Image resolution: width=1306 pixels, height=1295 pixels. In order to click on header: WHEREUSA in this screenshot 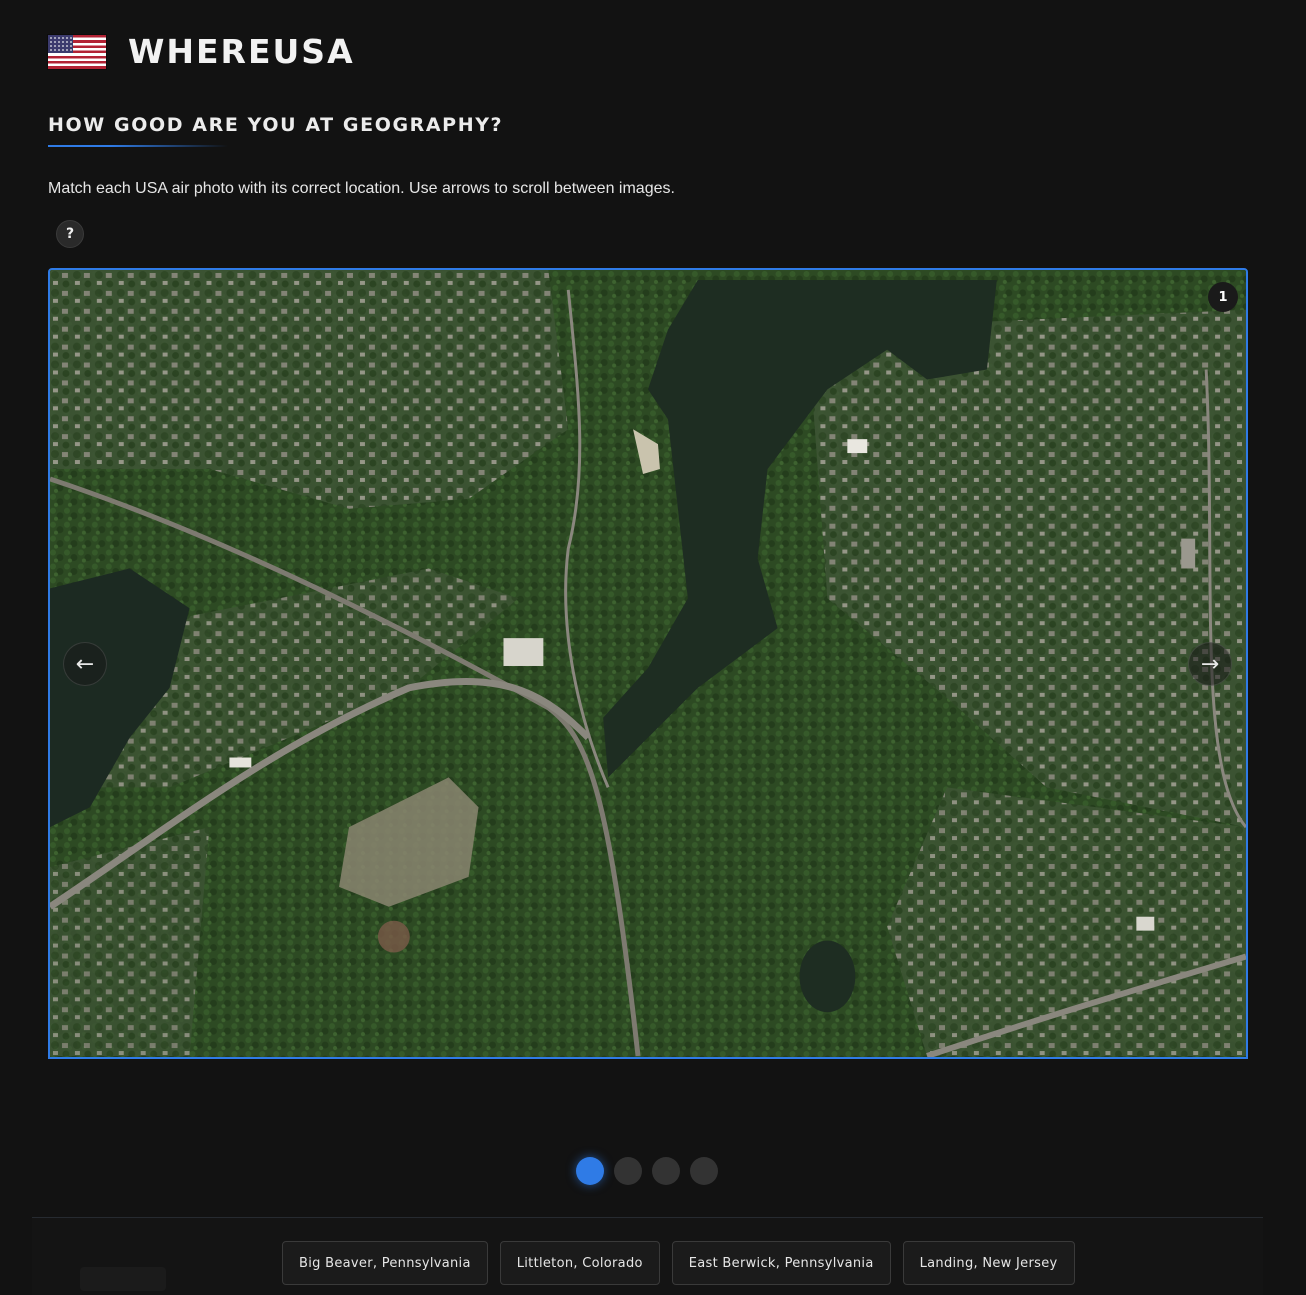, I will do `click(201, 51)`.